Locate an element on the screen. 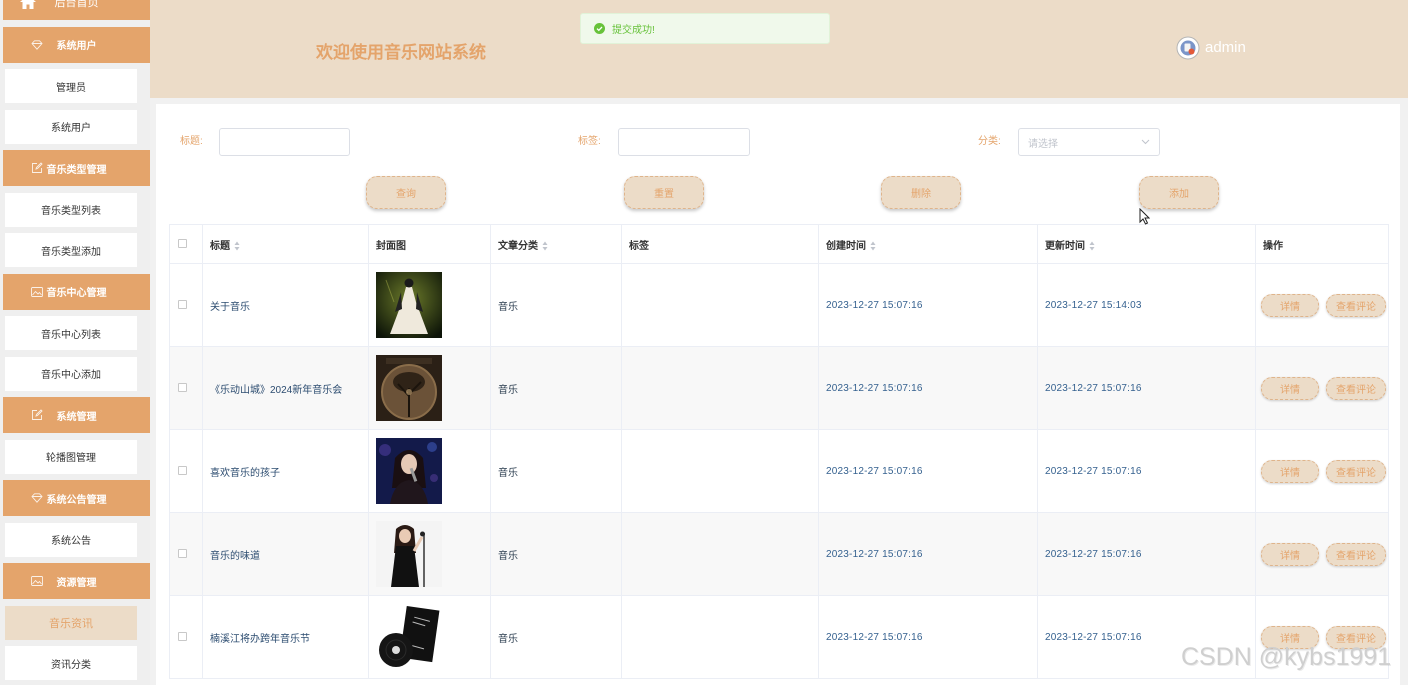 This screenshot has width=1408, height=685. sidebar-item-admins: 管理员 is located at coordinates (71, 86).